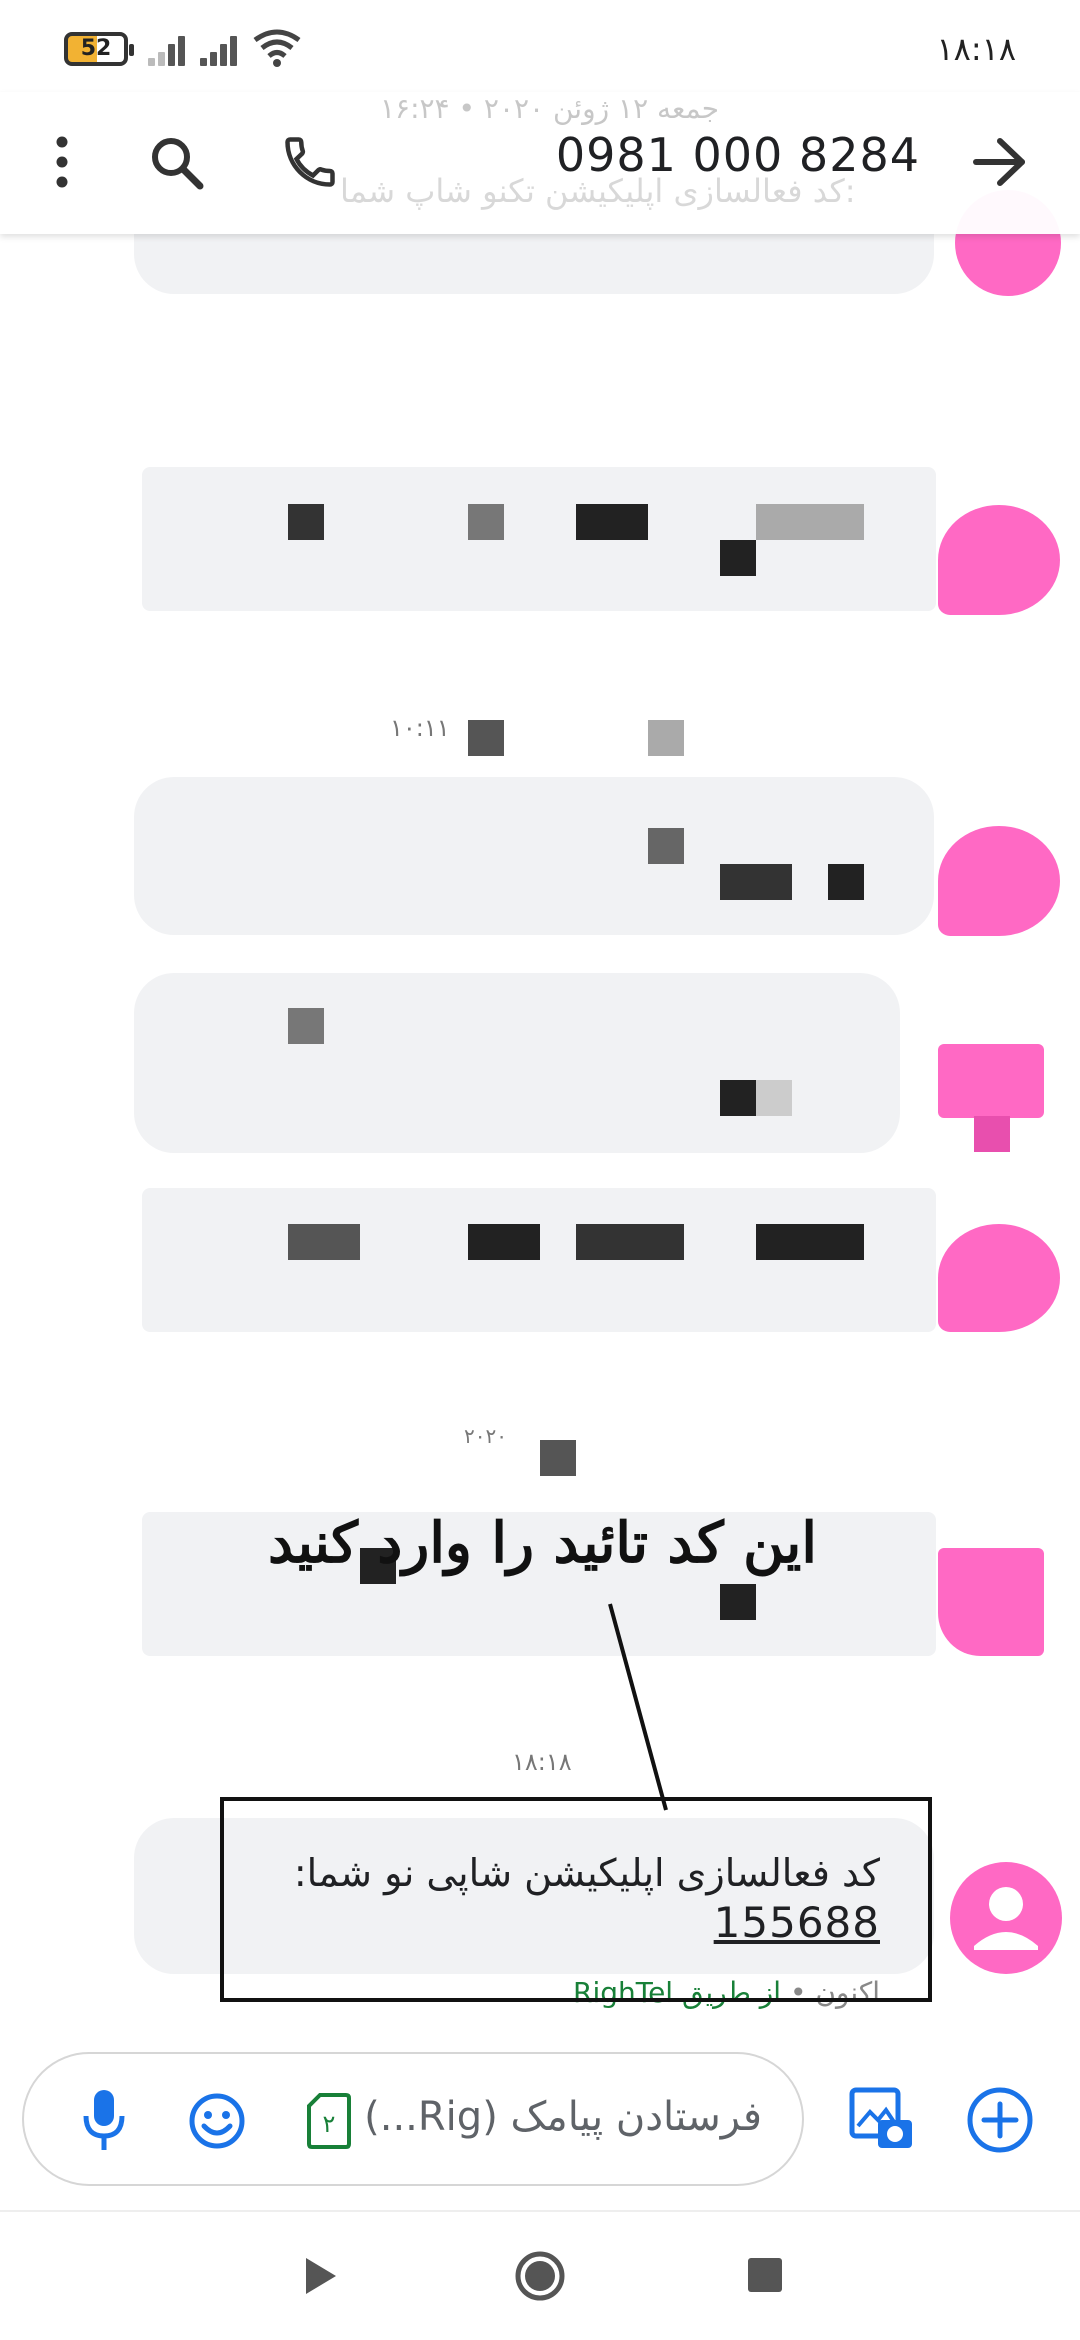  I want to click on nav-home-icon, so click(540, 2276).